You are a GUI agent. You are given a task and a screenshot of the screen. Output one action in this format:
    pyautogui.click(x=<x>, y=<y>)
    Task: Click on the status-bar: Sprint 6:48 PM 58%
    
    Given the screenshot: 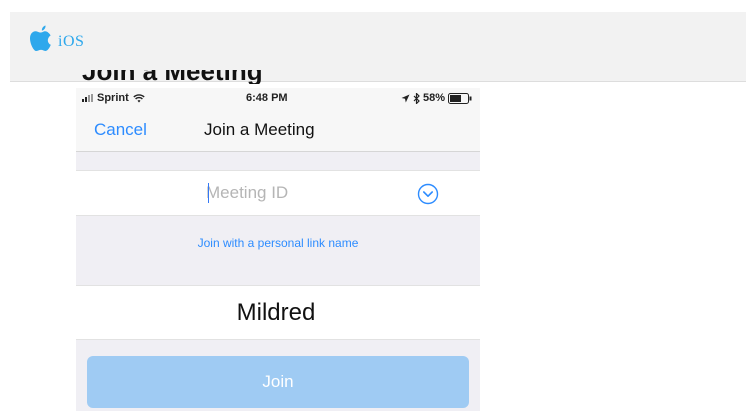 What is the action you would take?
    pyautogui.click(x=278, y=98)
    